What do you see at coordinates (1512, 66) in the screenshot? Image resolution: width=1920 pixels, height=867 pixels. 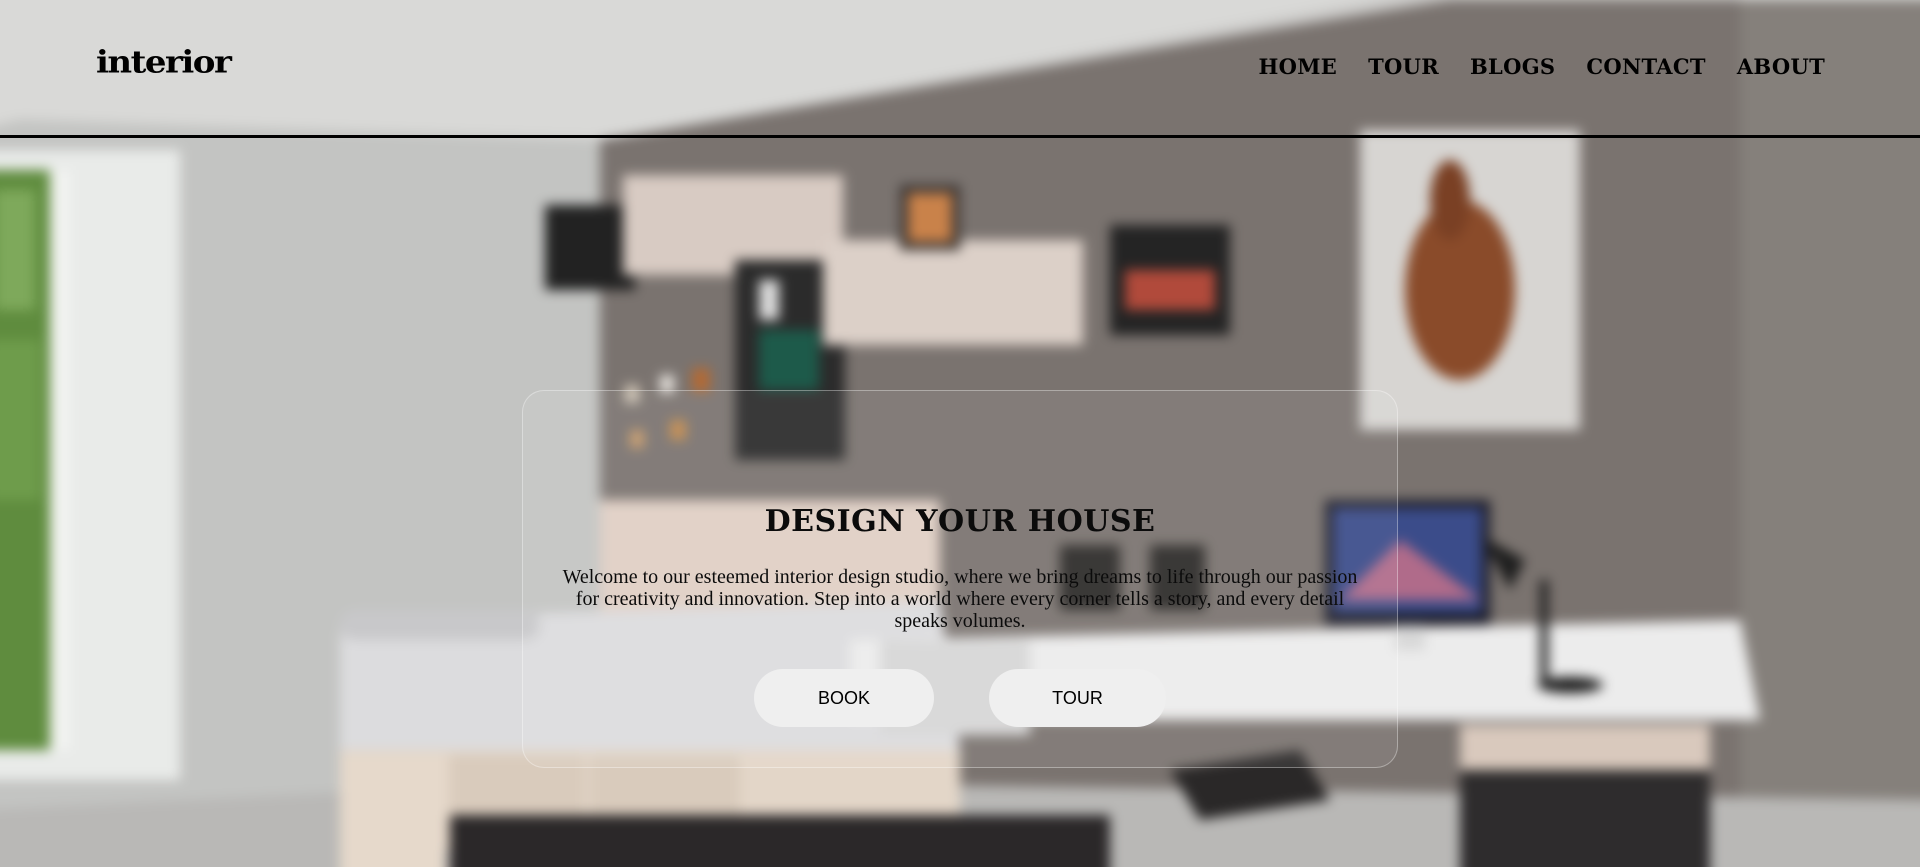 I see `nav-blogs-link: BLOGS` at bounding box center [1512, 66].